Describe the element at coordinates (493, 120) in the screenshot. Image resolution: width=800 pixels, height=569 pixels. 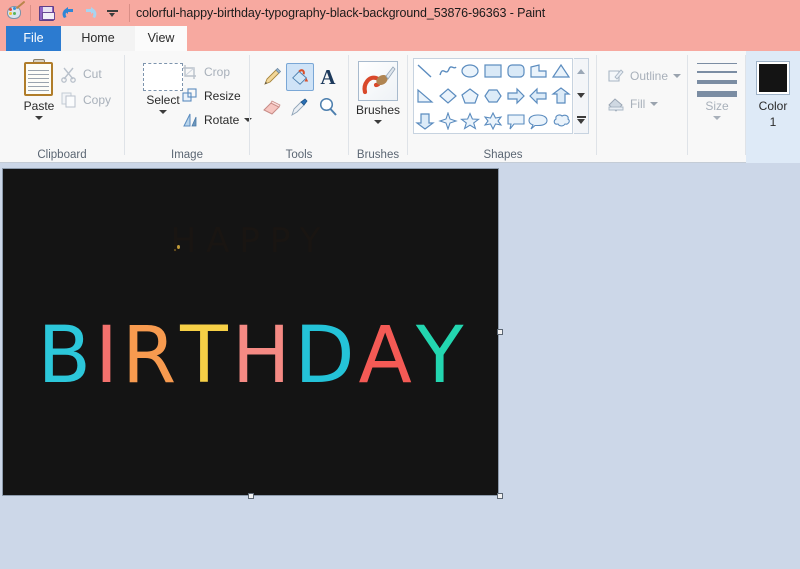
I see `shape-six-point-star` at that location.